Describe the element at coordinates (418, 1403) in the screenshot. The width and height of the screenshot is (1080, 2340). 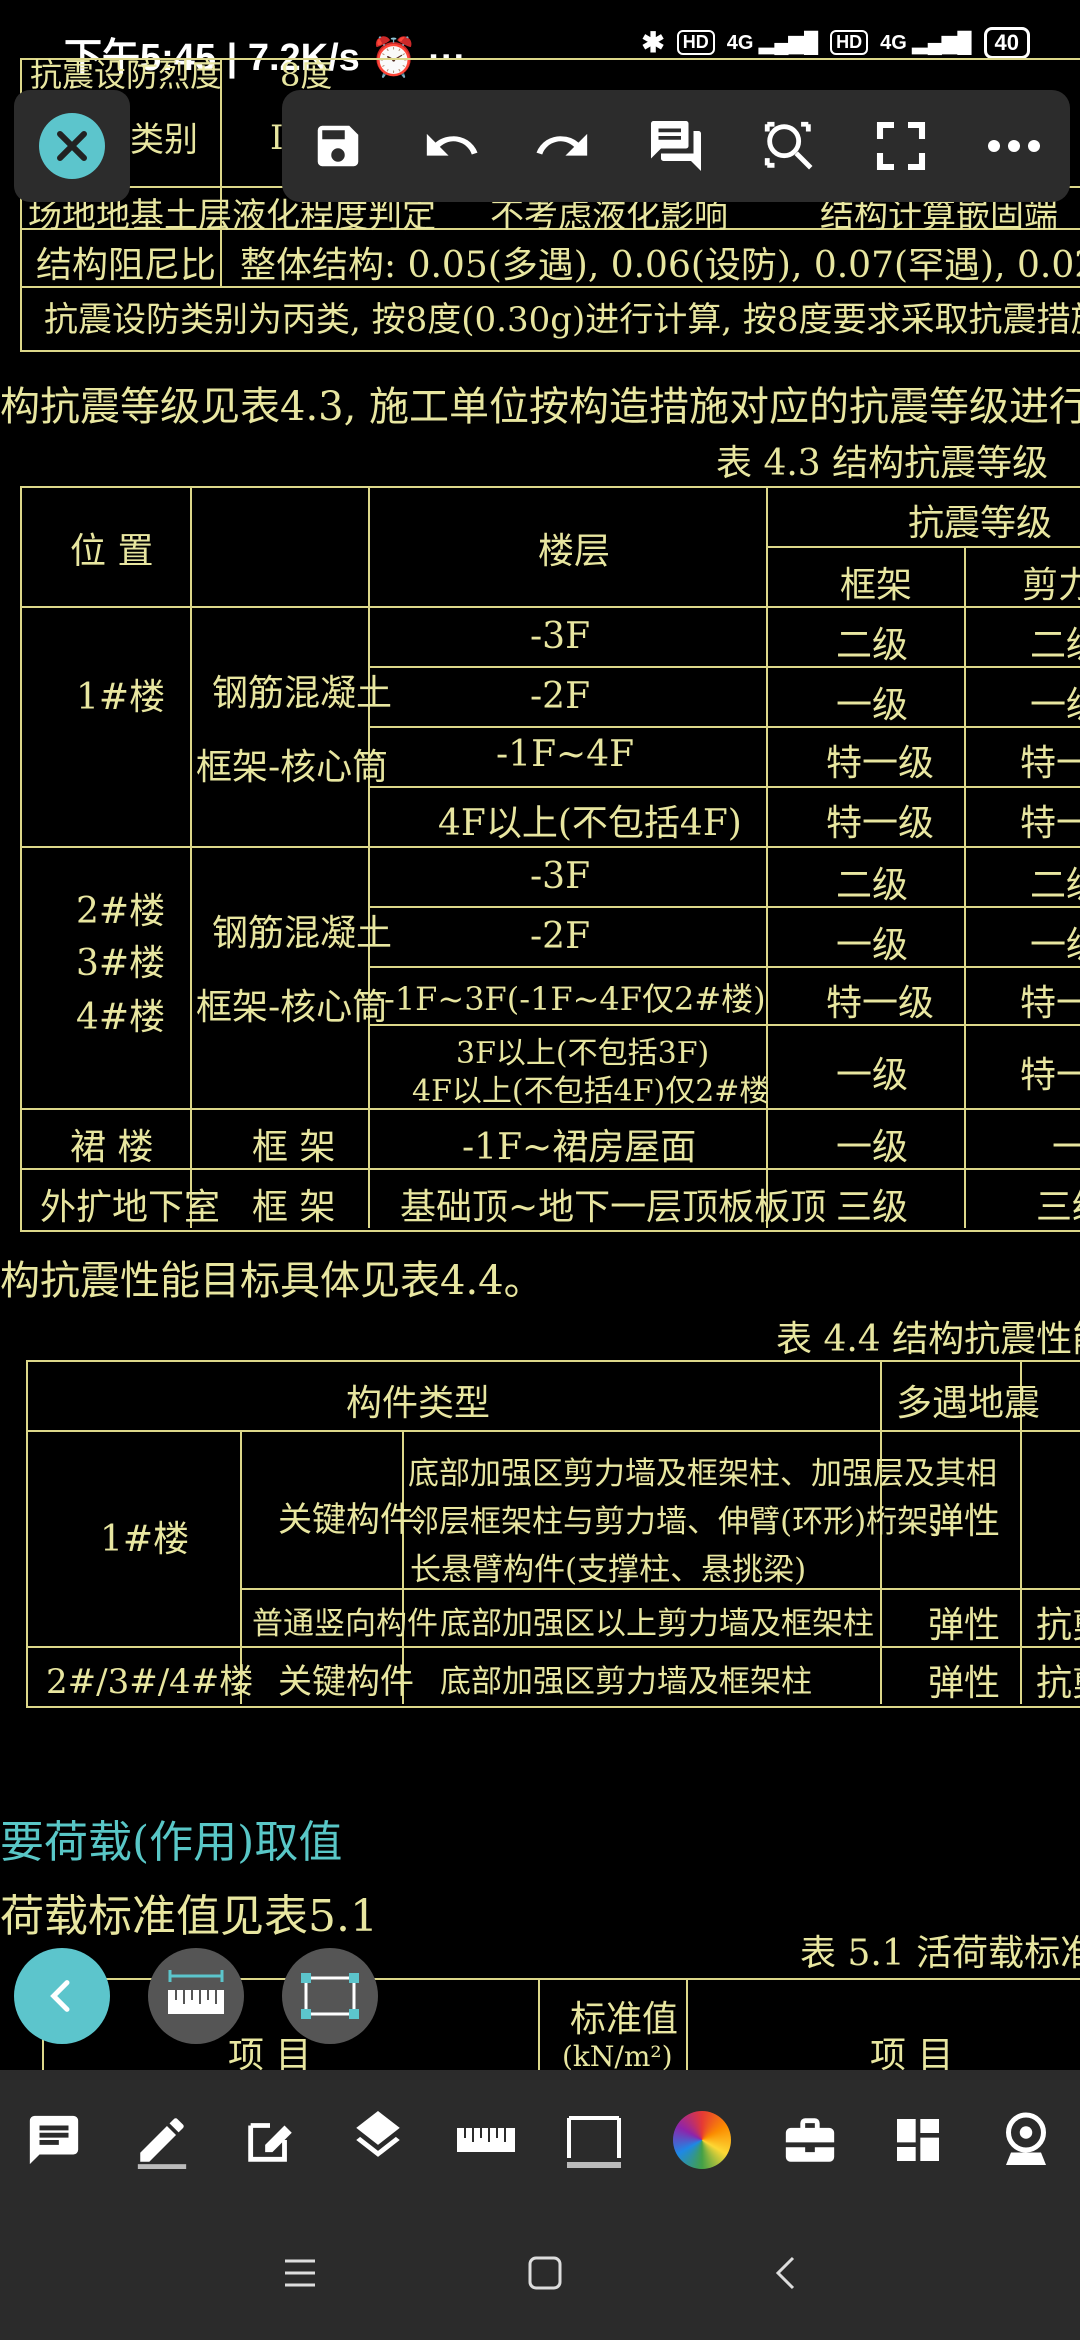
I see `h-type: 构件类型` at that location.